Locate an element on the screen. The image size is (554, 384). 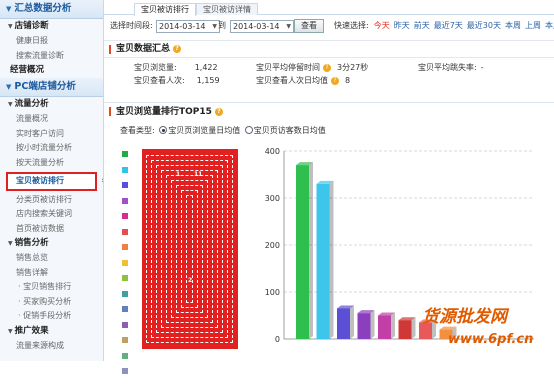
stat-label: 宝贝查看人次: is located at coordinates (159, 80).